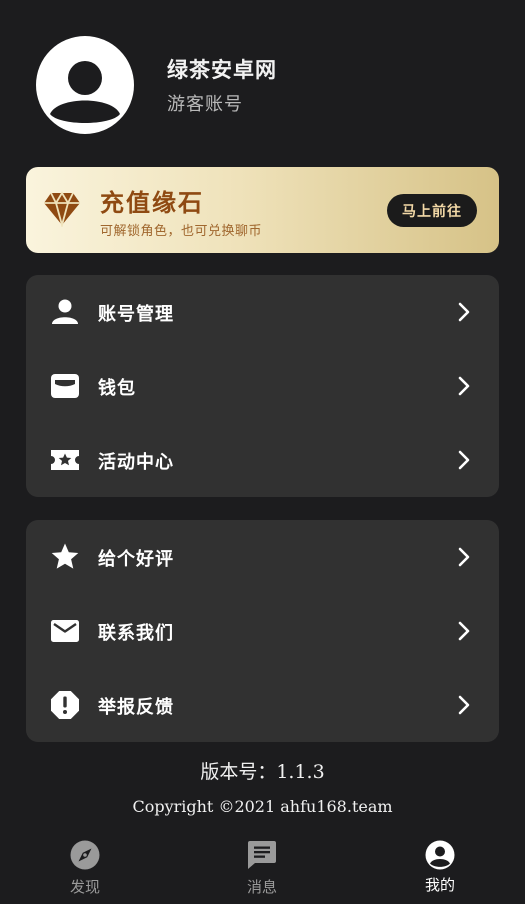 The height and width of the screenshot is (904, 525). Describe the element at coordinates (262, 210) in the screenshot. I see `recharge-banner: 充值缘石 可解锁角色，也可兑换聊币 马上前往` at that location.